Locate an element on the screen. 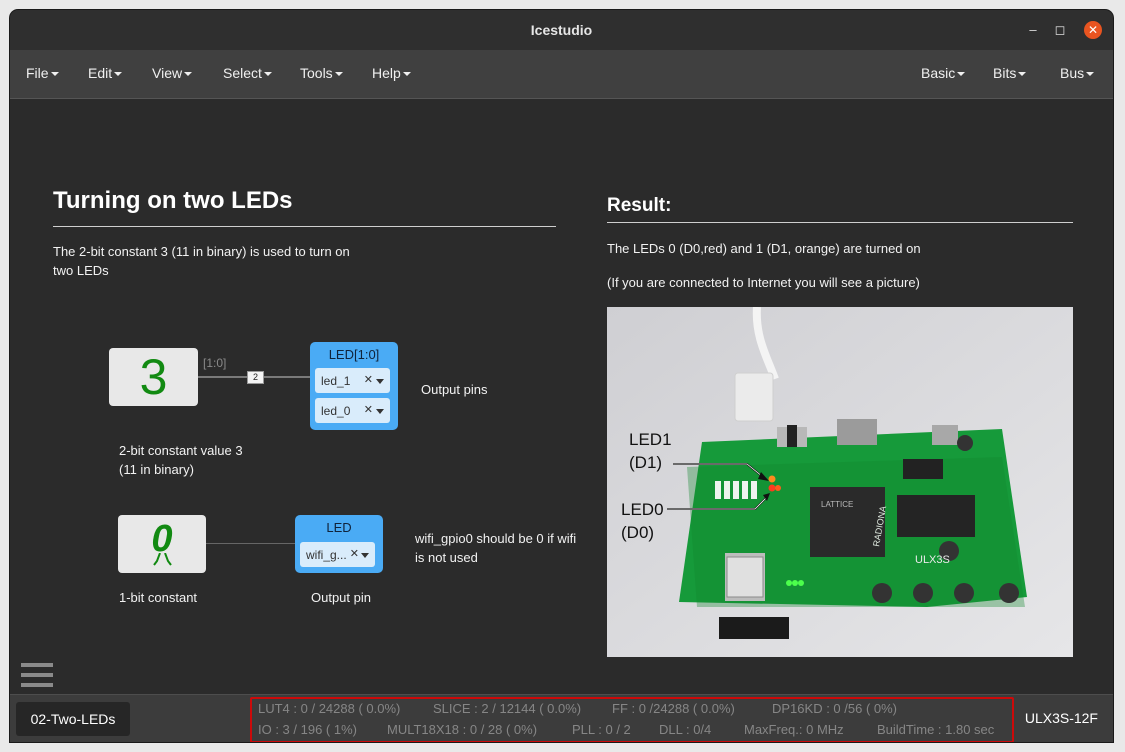 This screenshot has height=752, width=1125. menu-select-label: Select is located at coordinates (242, 73).